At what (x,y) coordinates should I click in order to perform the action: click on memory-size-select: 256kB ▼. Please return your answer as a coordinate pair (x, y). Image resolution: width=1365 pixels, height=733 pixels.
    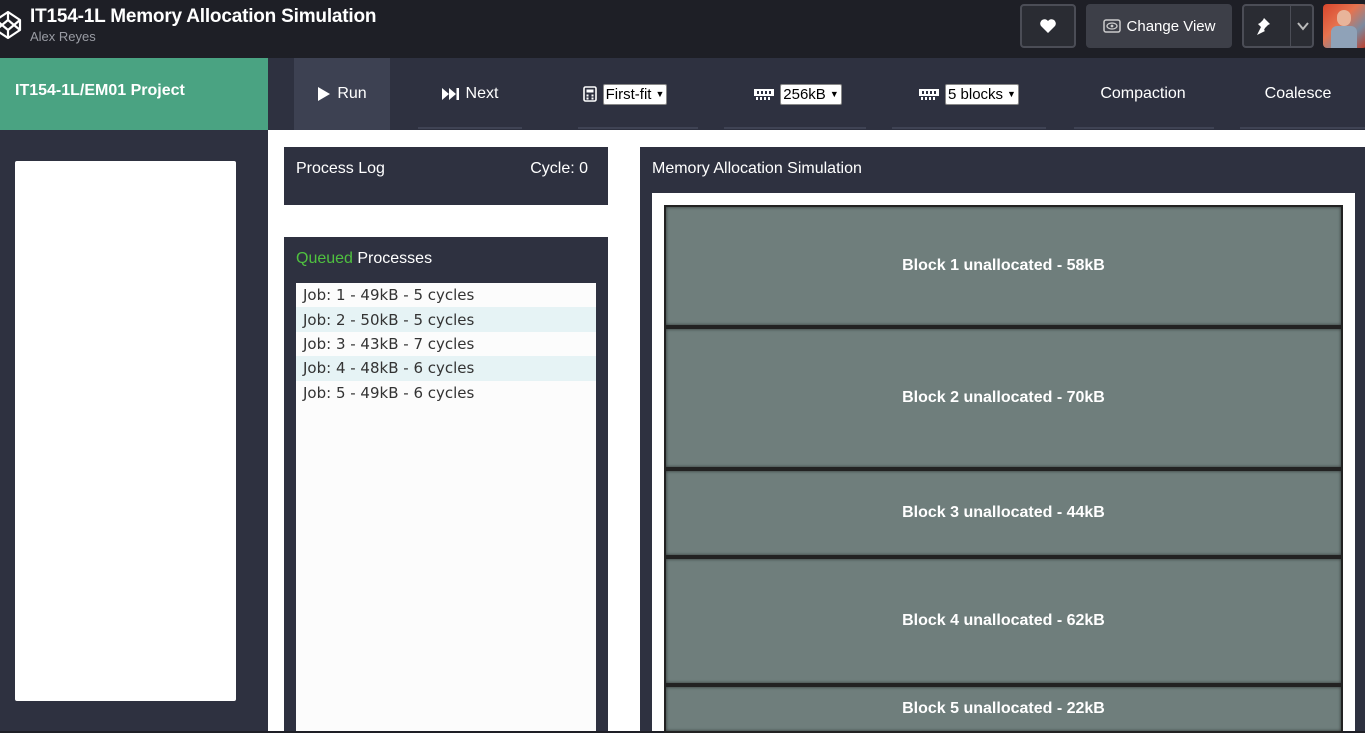
    Looking at the image, I should click on (811, 94).